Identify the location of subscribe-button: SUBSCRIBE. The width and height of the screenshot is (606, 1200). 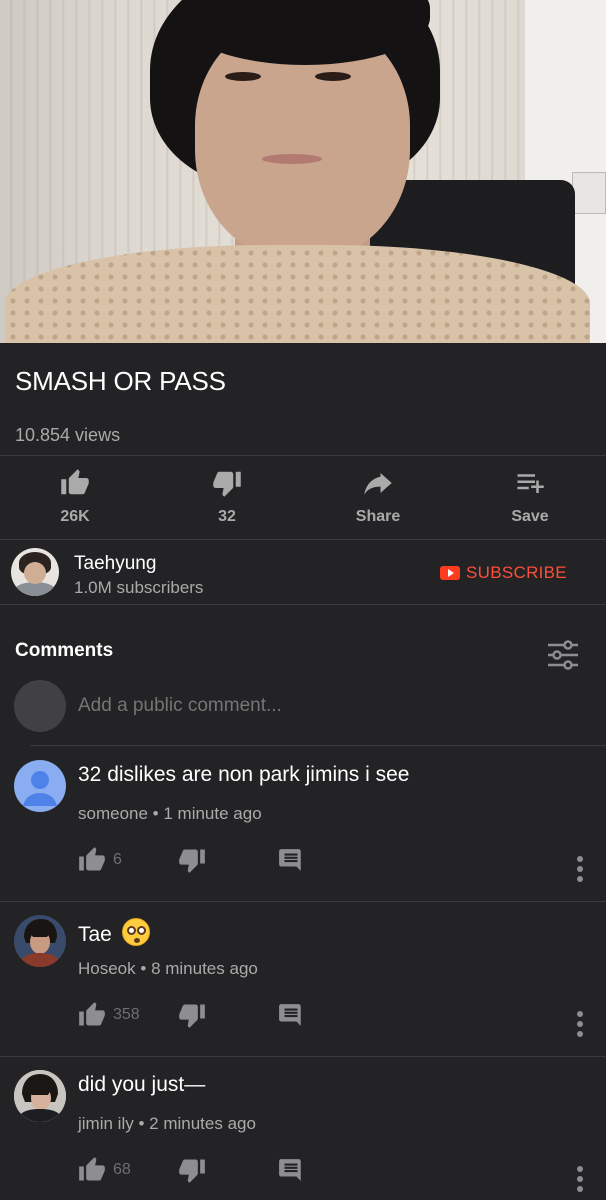
(503, 573).